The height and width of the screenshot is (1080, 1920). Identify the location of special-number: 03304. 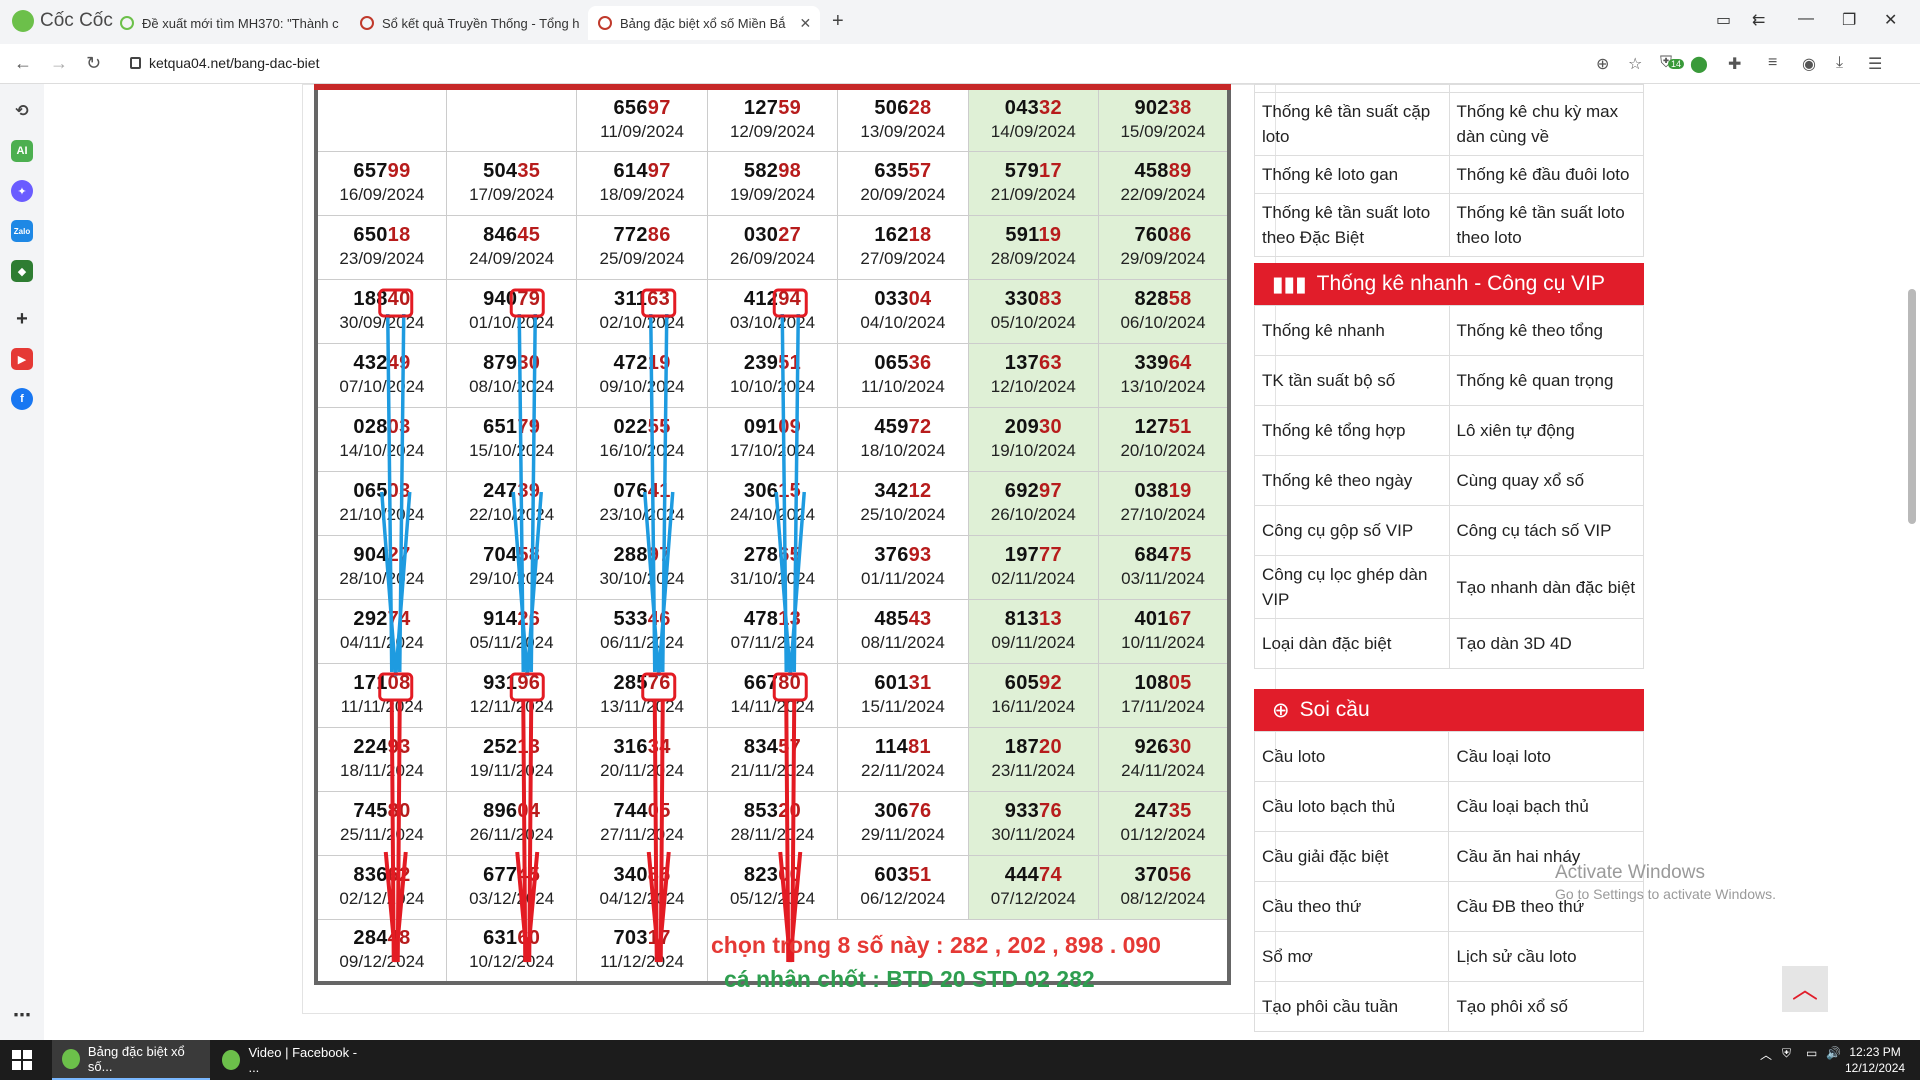
(902, 299).